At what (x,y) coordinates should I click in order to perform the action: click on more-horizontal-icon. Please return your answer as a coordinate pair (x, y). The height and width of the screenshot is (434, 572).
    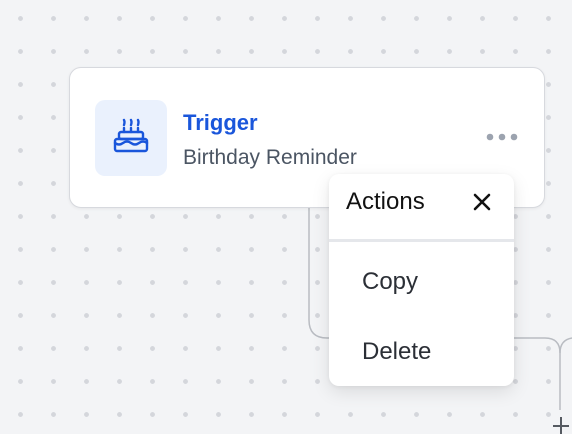
    Looking at the image, I should click on (502, 138).